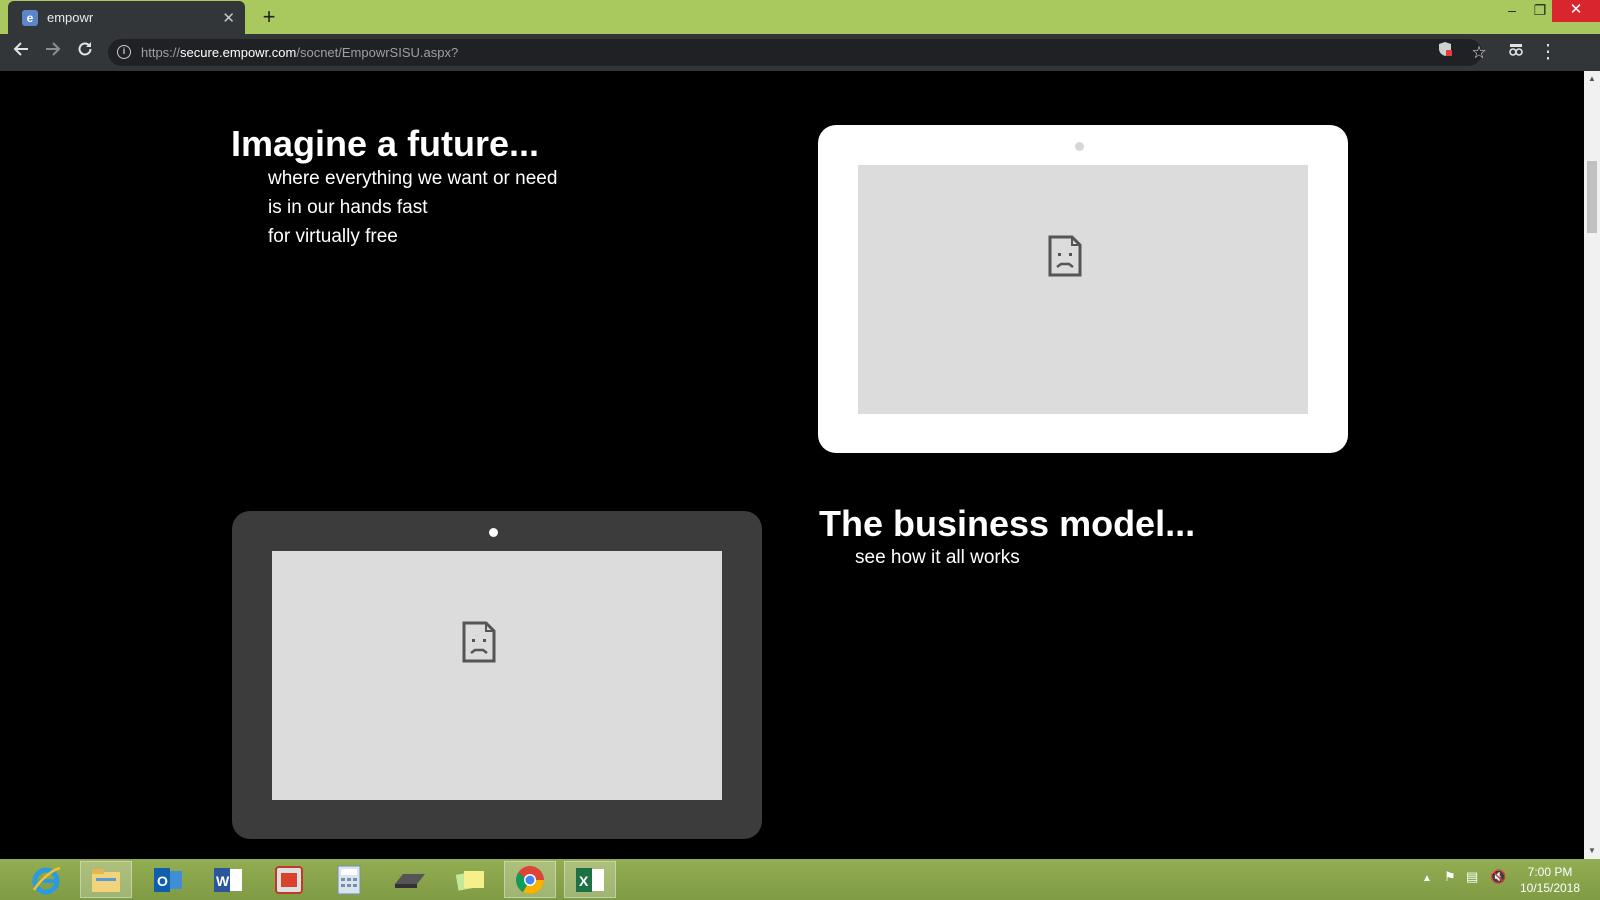  I want to click on scanner-taskbar-icon, so click(410, 879).